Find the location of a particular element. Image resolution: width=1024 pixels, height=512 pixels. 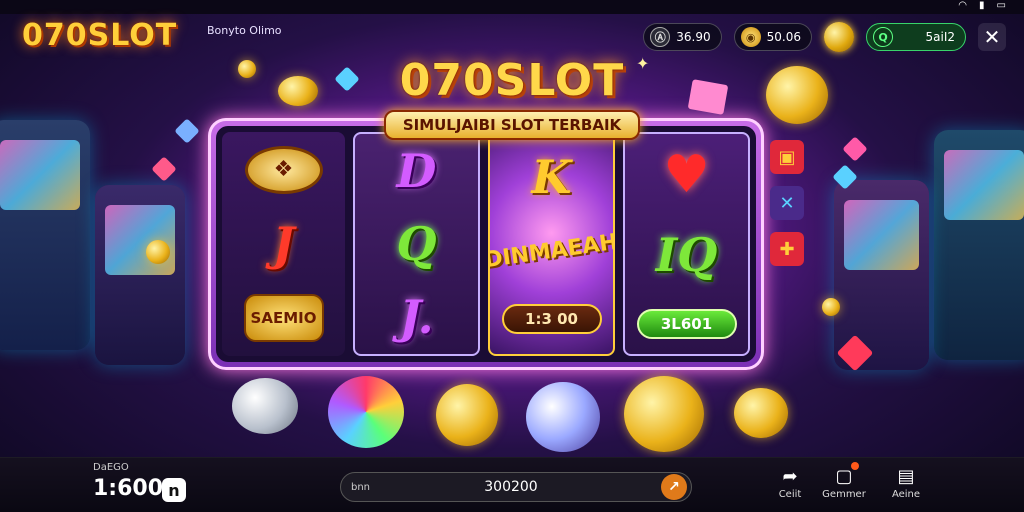

reel-3-value: 1:3 00 is located at coordinates (551, 319).